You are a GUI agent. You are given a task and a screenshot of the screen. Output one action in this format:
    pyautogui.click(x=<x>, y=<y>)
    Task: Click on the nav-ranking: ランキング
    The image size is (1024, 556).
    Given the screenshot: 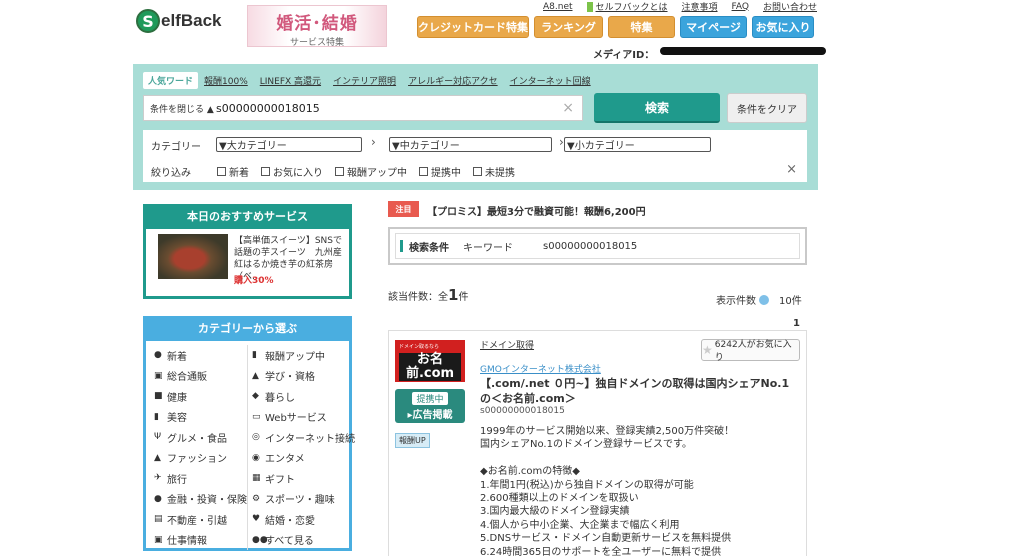 What is the action you would take?
    pyautogui.click(x=568, y=27)
    